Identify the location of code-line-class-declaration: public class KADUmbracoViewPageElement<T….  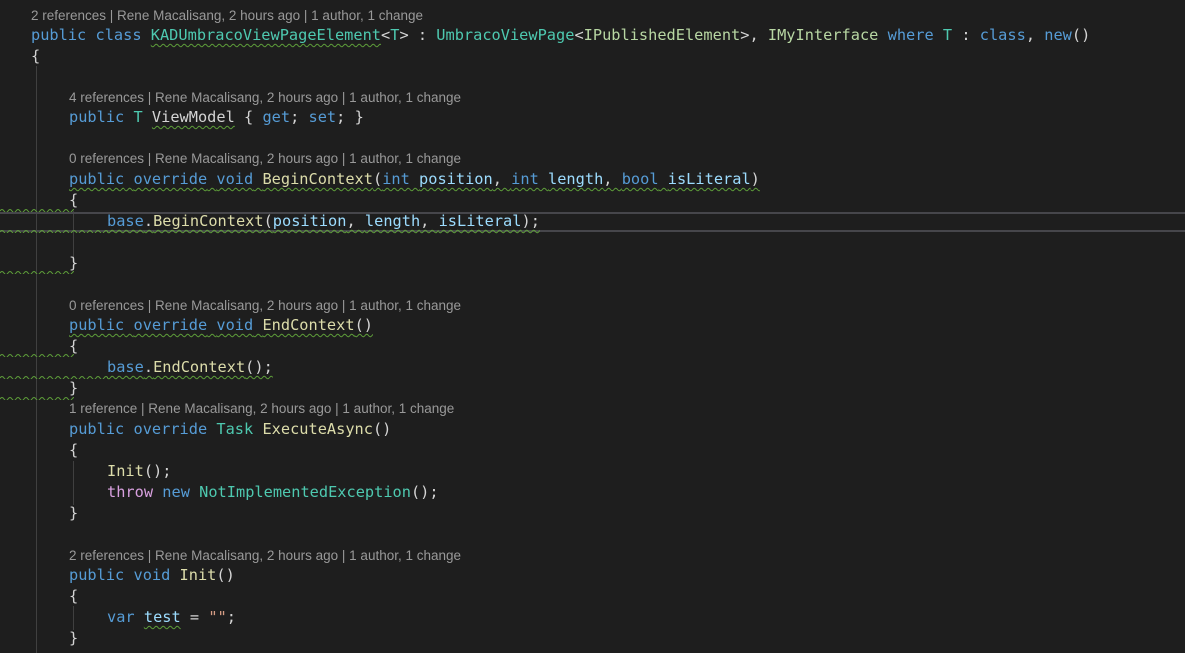
(561, 35).